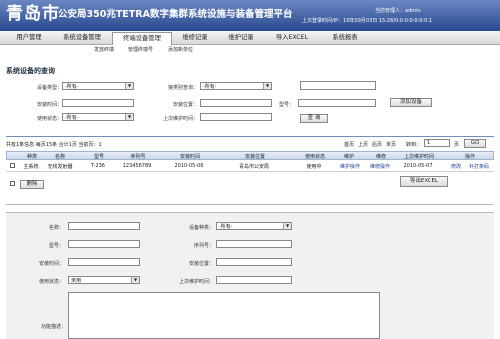  I want to click on form-serial-input, so click(254, 244).